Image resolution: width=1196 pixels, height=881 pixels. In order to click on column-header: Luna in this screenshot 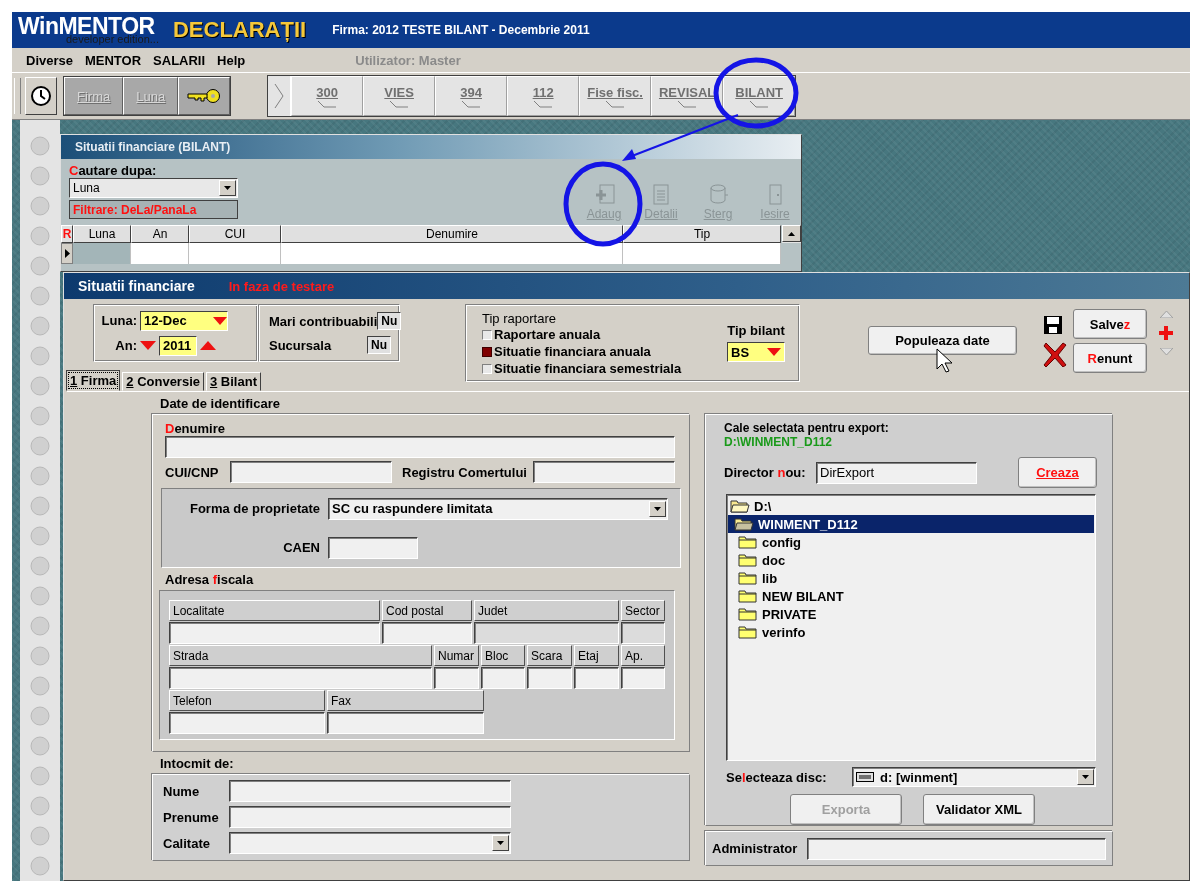, I will do `click(102, 234)`.